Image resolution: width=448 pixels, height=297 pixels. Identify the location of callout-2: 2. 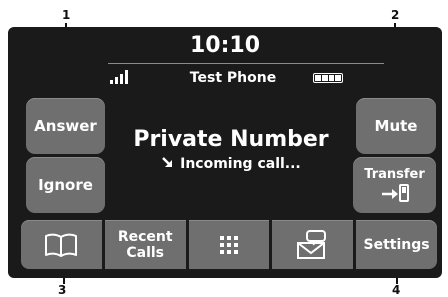
(395, 15).